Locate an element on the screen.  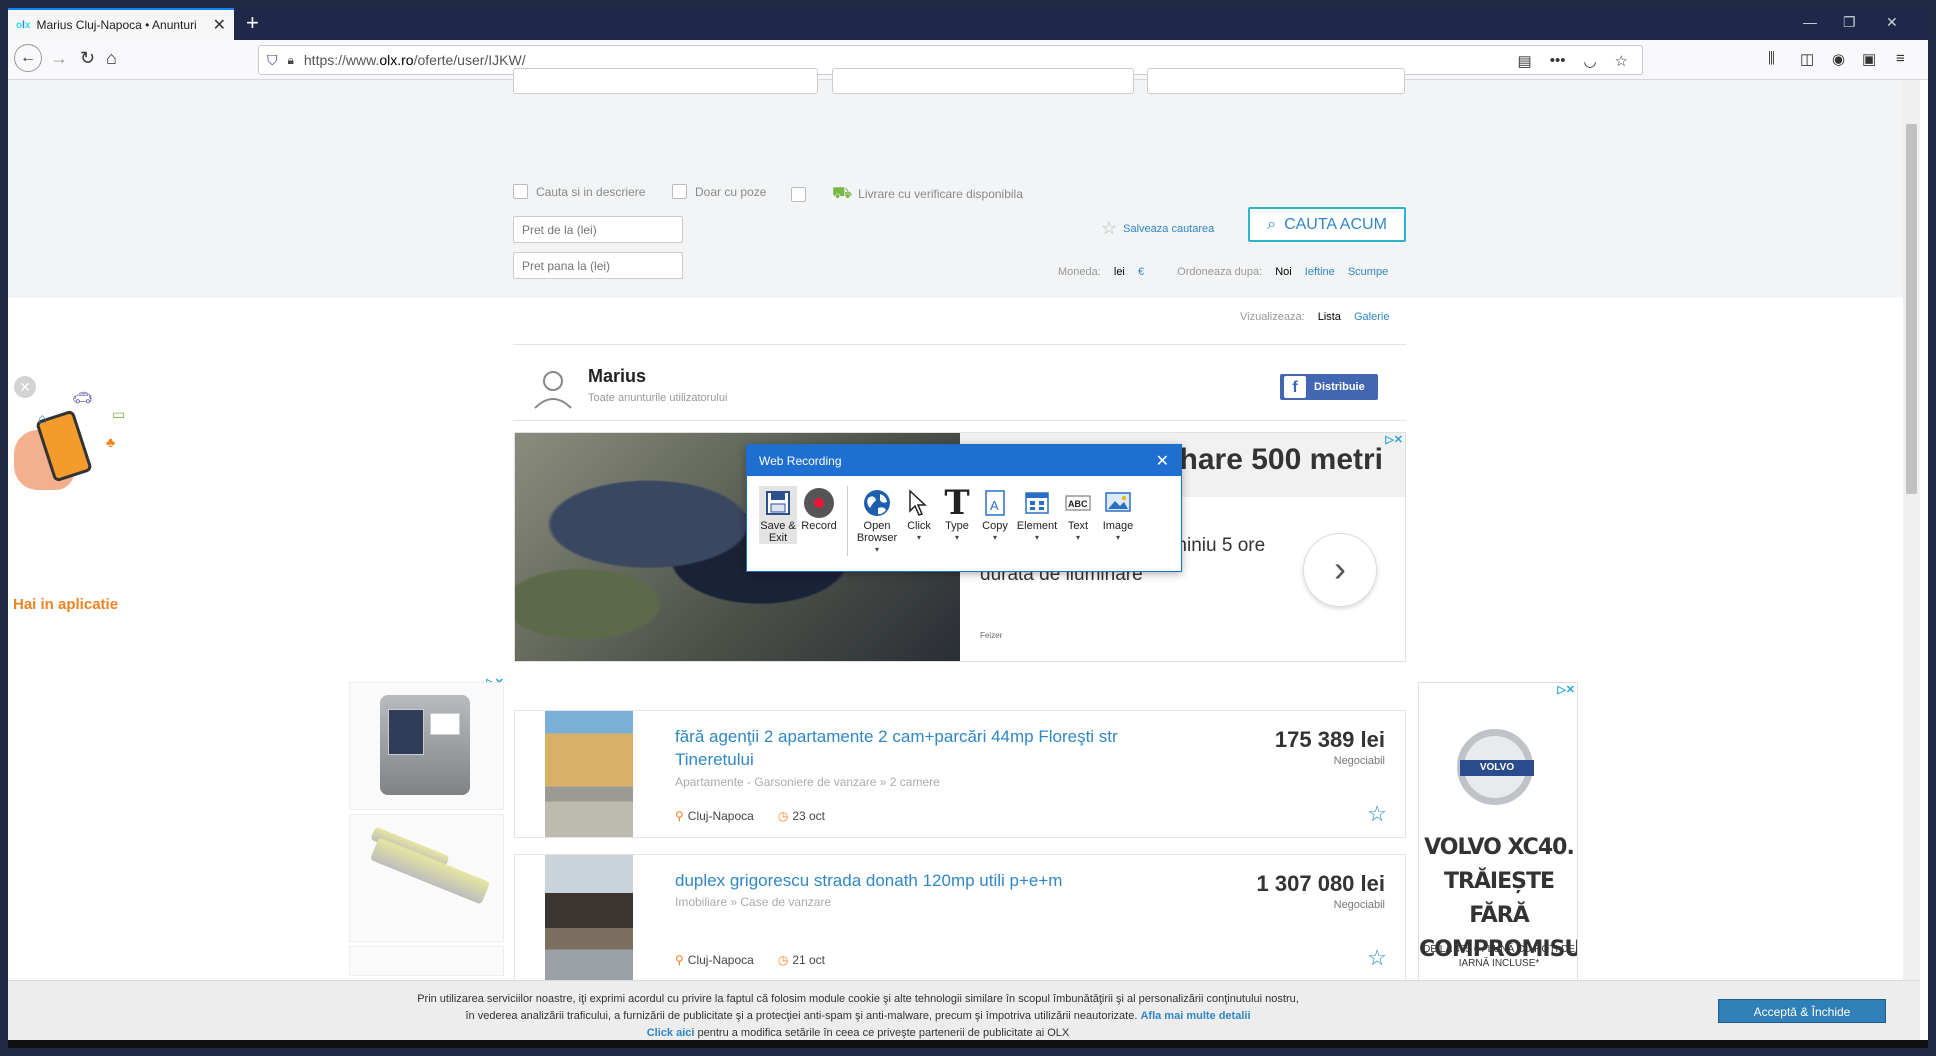
reload-icon: ↻ is located at coordinates (87, 58).